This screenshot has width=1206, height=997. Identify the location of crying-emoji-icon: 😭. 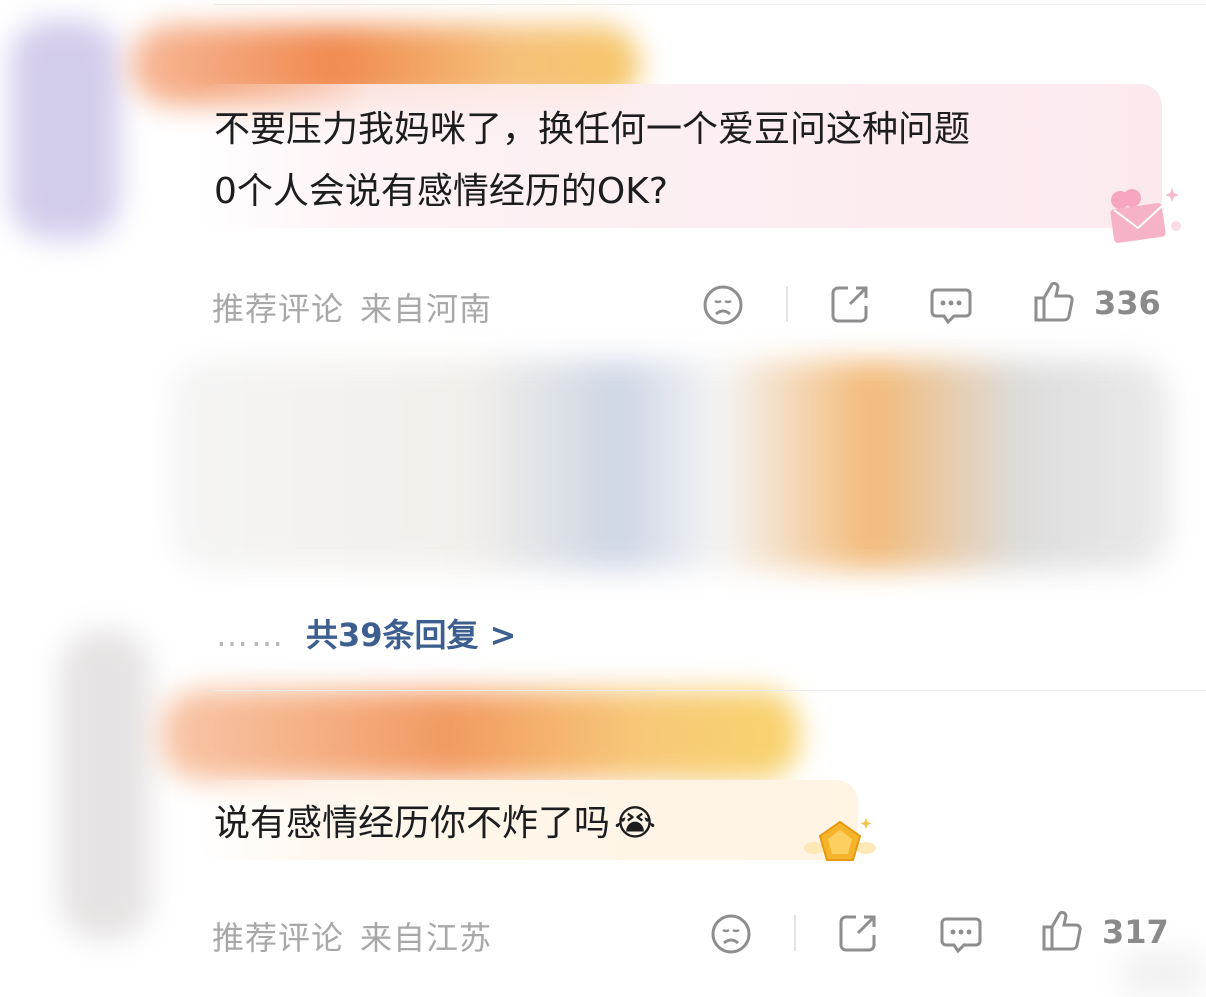
(635, 823).